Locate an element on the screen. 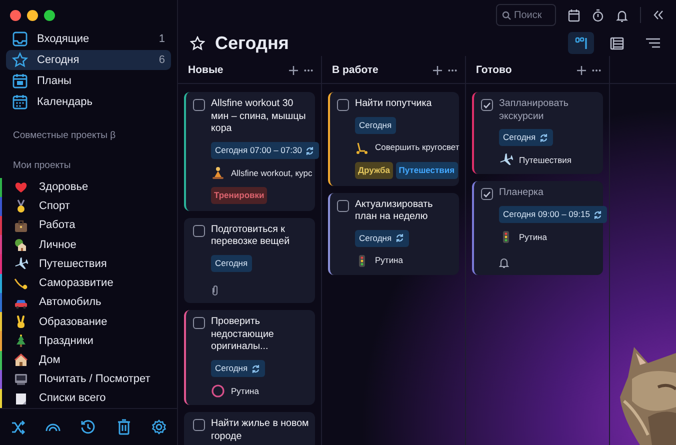  shuffle-icon is located at coordinates (18, 427).